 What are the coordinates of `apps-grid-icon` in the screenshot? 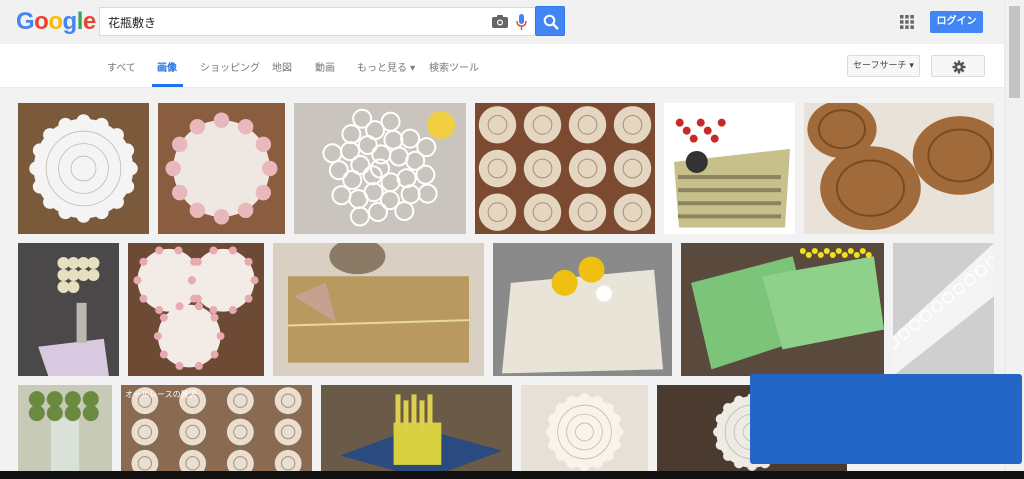 It's located at (907, 22).